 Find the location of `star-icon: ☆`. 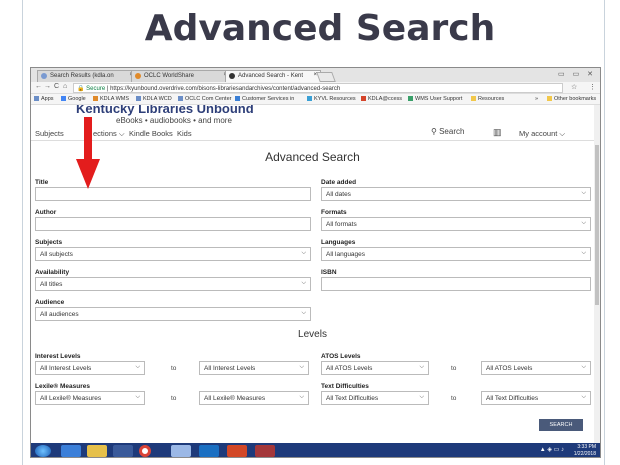

star-icon: ☆ is located at coordinates (574, 87).